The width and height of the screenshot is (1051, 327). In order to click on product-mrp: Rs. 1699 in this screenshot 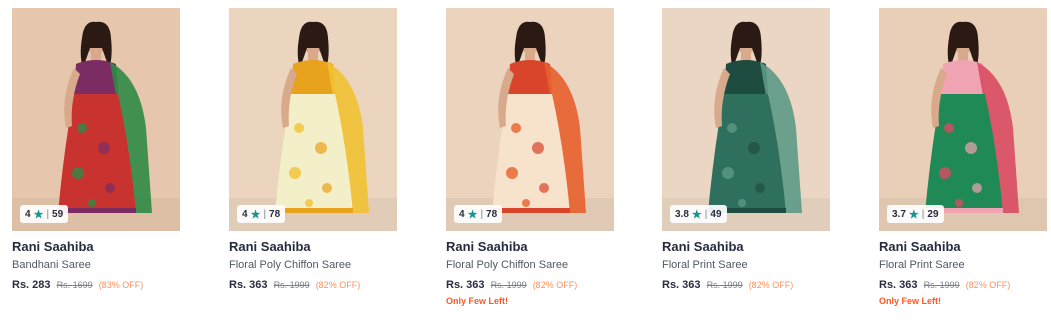, I will do `click(74, 285)`.